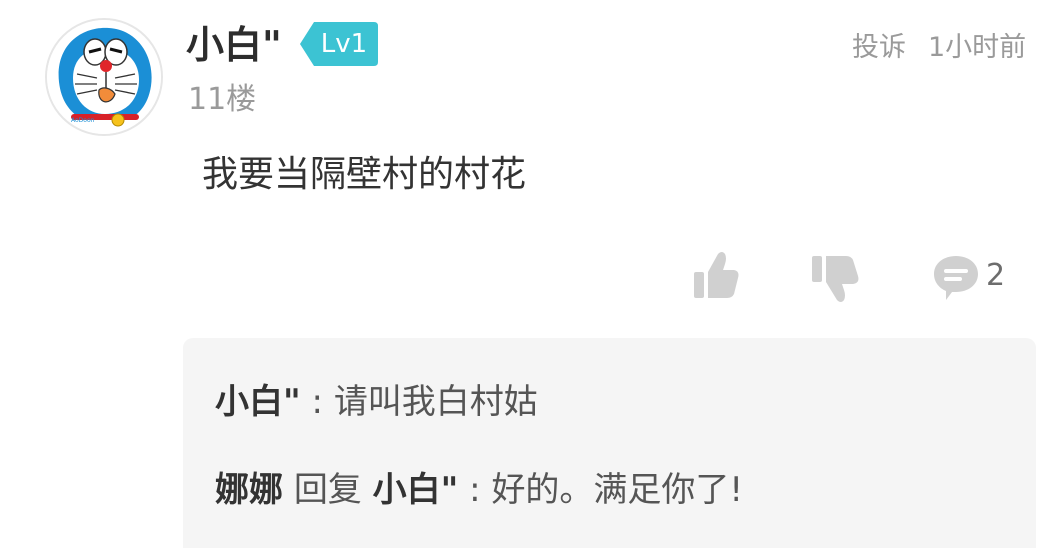 Image resolution: width=1053 pixels, height=548 pixels. I want to click on reply-item: 娜娜 回复 小白" : 好的。满足你了!, so click(479, 490).